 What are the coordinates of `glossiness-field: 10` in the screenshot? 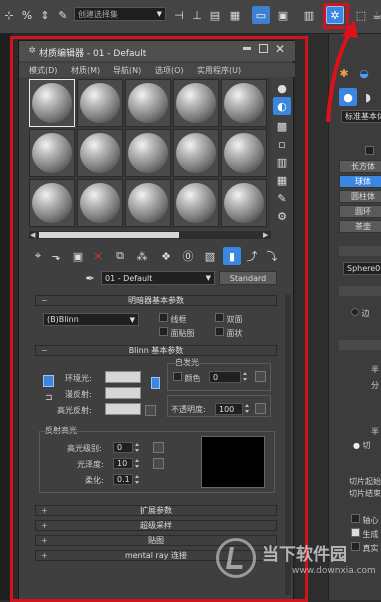 It's located at (123, 463).